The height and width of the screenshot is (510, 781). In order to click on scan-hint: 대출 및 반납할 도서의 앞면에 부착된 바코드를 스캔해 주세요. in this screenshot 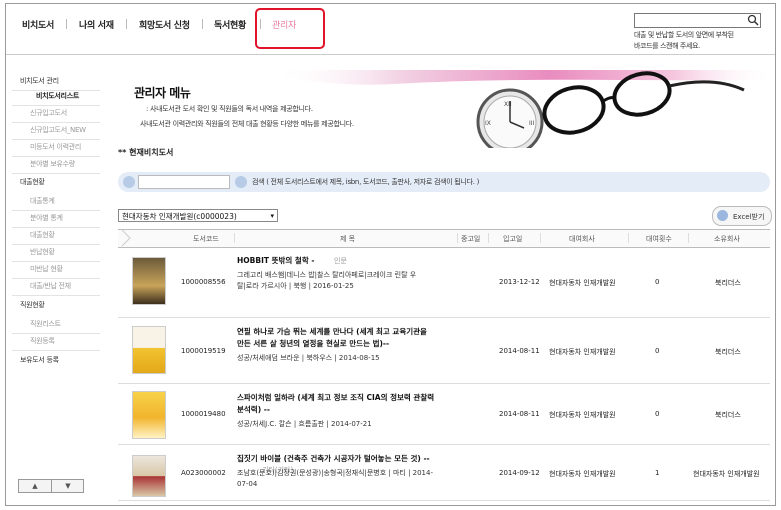, I will do `click(701, 41)`.